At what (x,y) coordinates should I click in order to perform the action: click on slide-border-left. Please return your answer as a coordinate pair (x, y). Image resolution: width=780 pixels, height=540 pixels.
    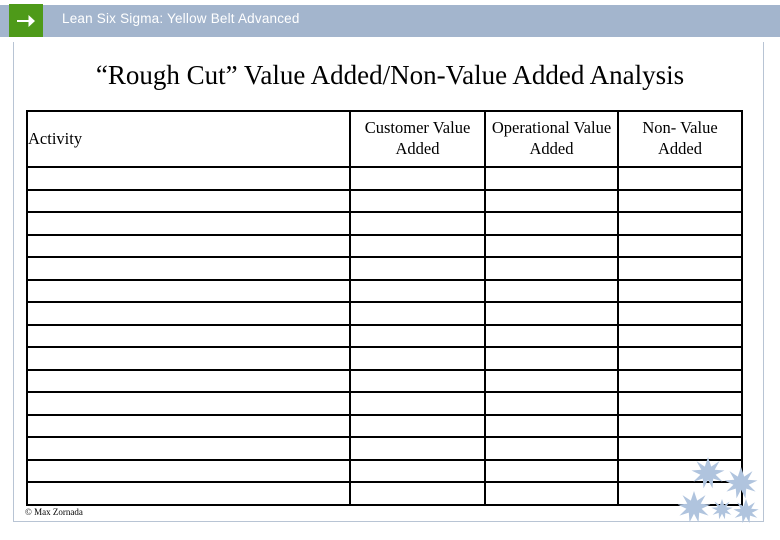
    Looking at the image, I should click on (13, 282).